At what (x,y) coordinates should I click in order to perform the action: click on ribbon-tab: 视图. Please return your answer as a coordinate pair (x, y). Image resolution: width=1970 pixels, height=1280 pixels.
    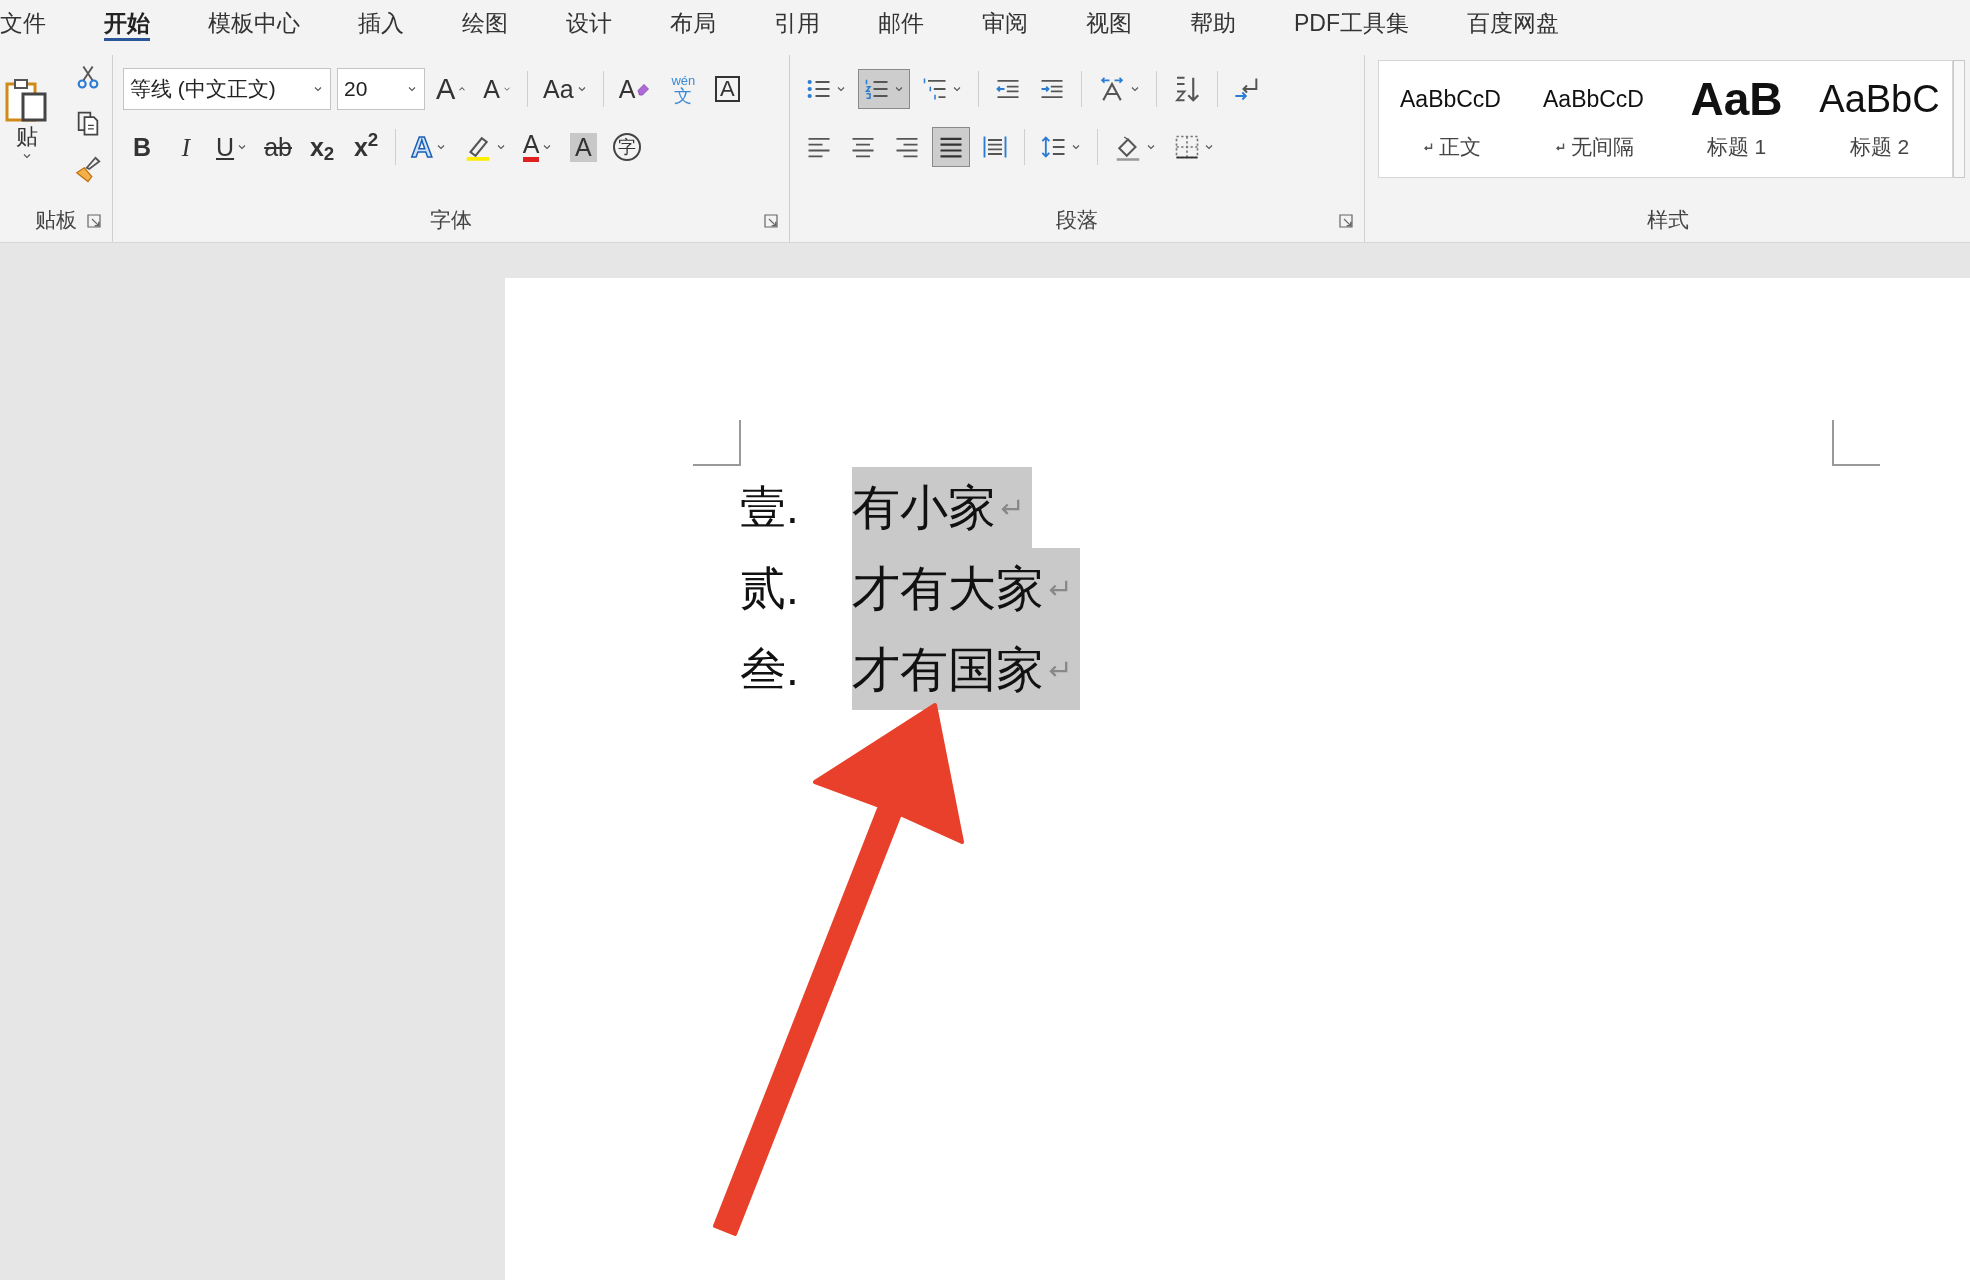
    Looking at the image, I should click on (1109, 22).